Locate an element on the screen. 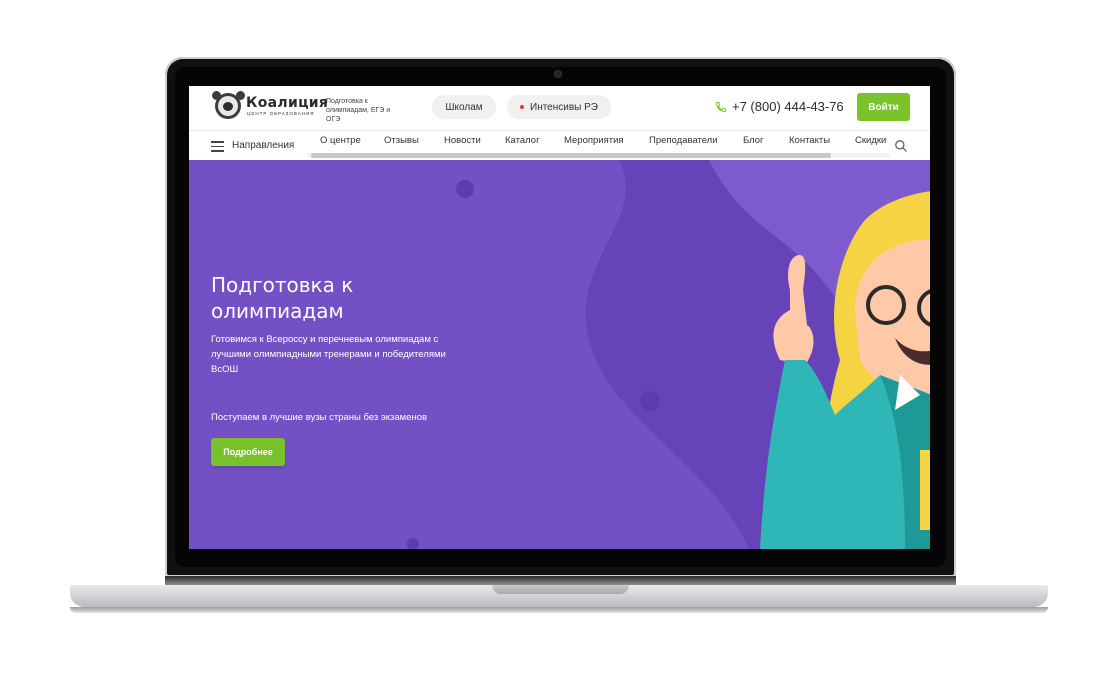 This screenshot has width=1120, height=700. nav-news: Новости is located at coordinates (462, 140).